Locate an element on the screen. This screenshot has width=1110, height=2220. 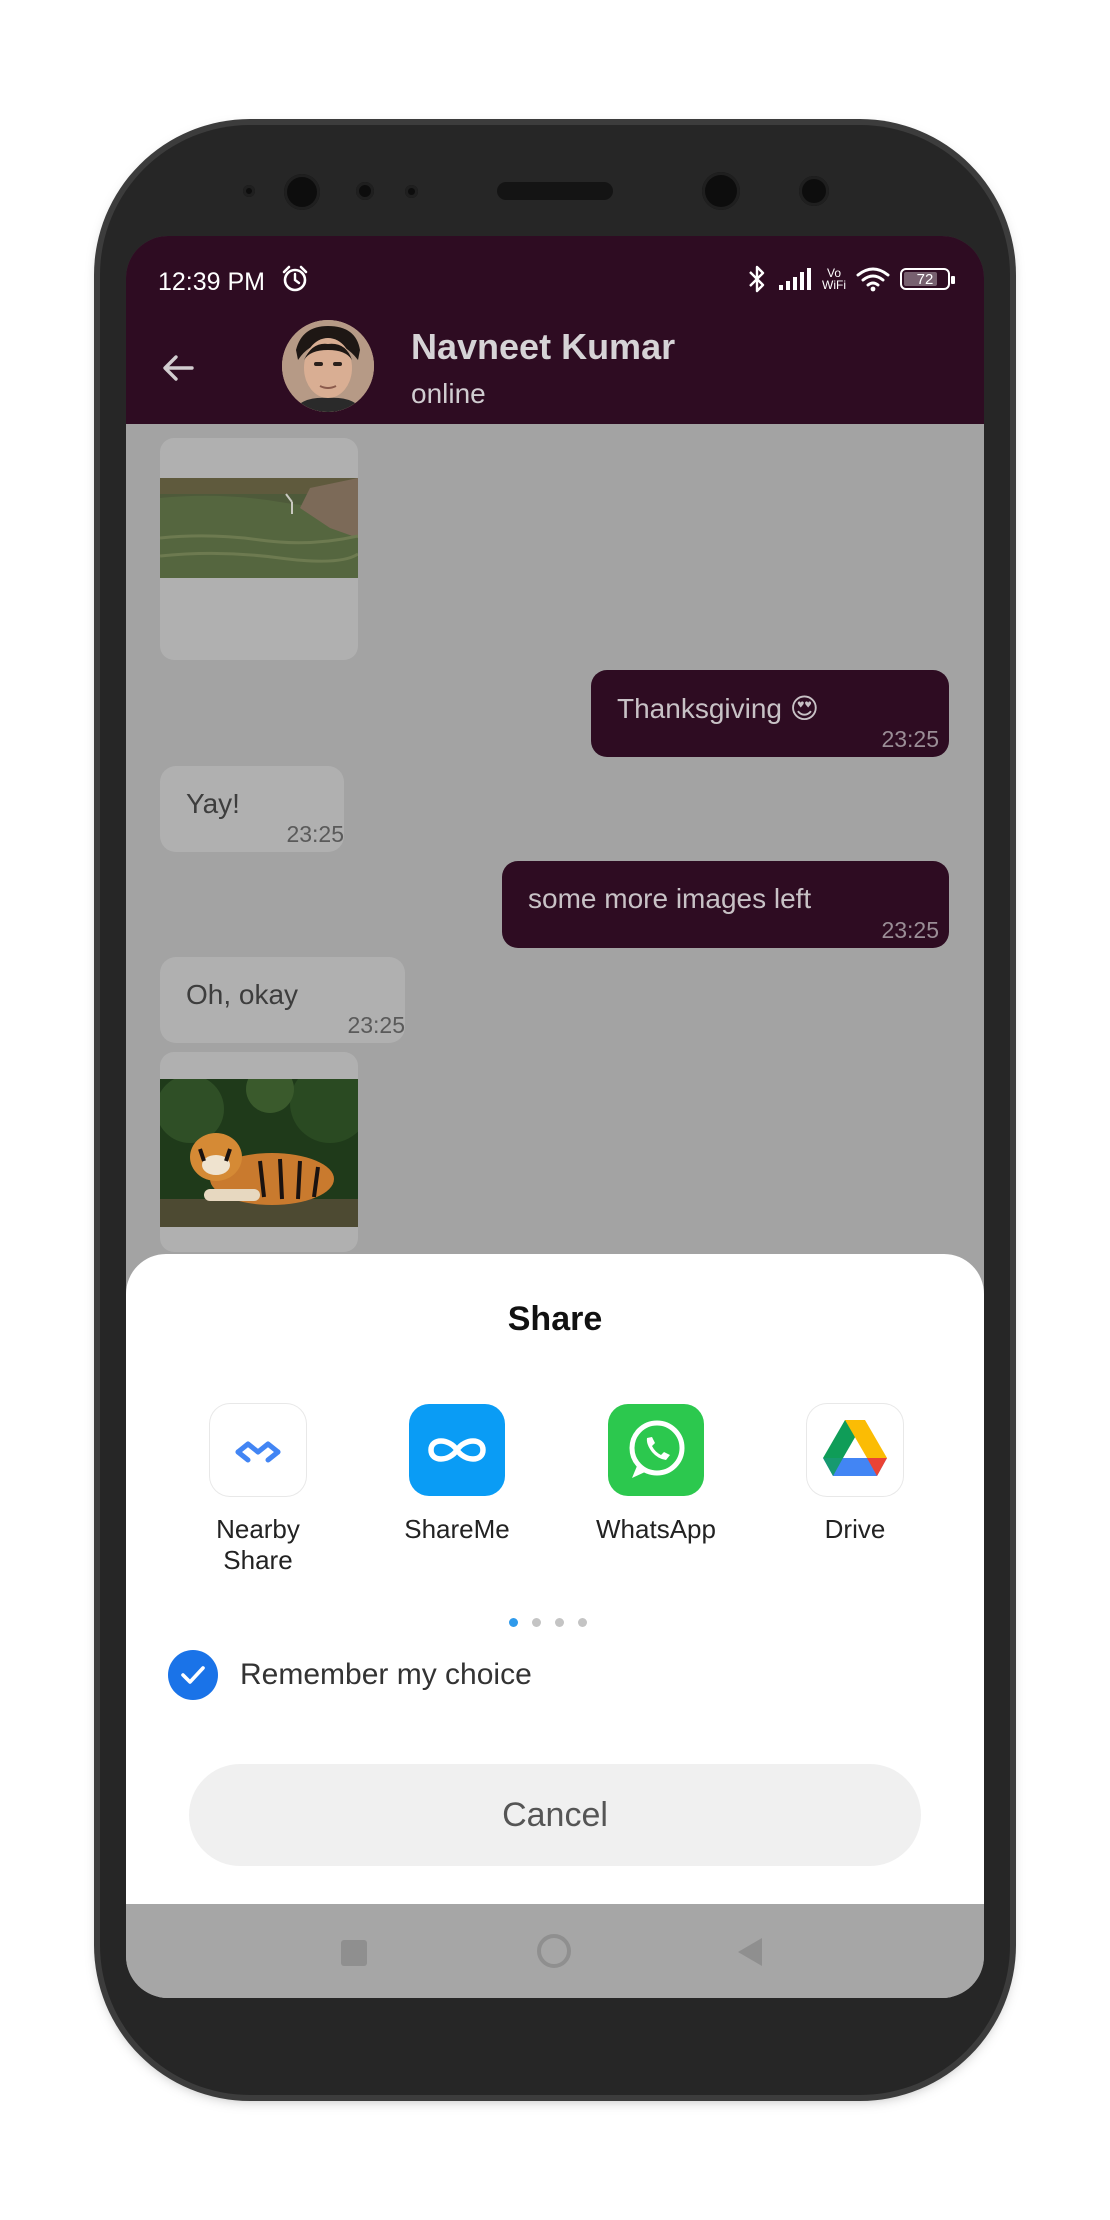
back-button is located at coordinates (750, 1952).